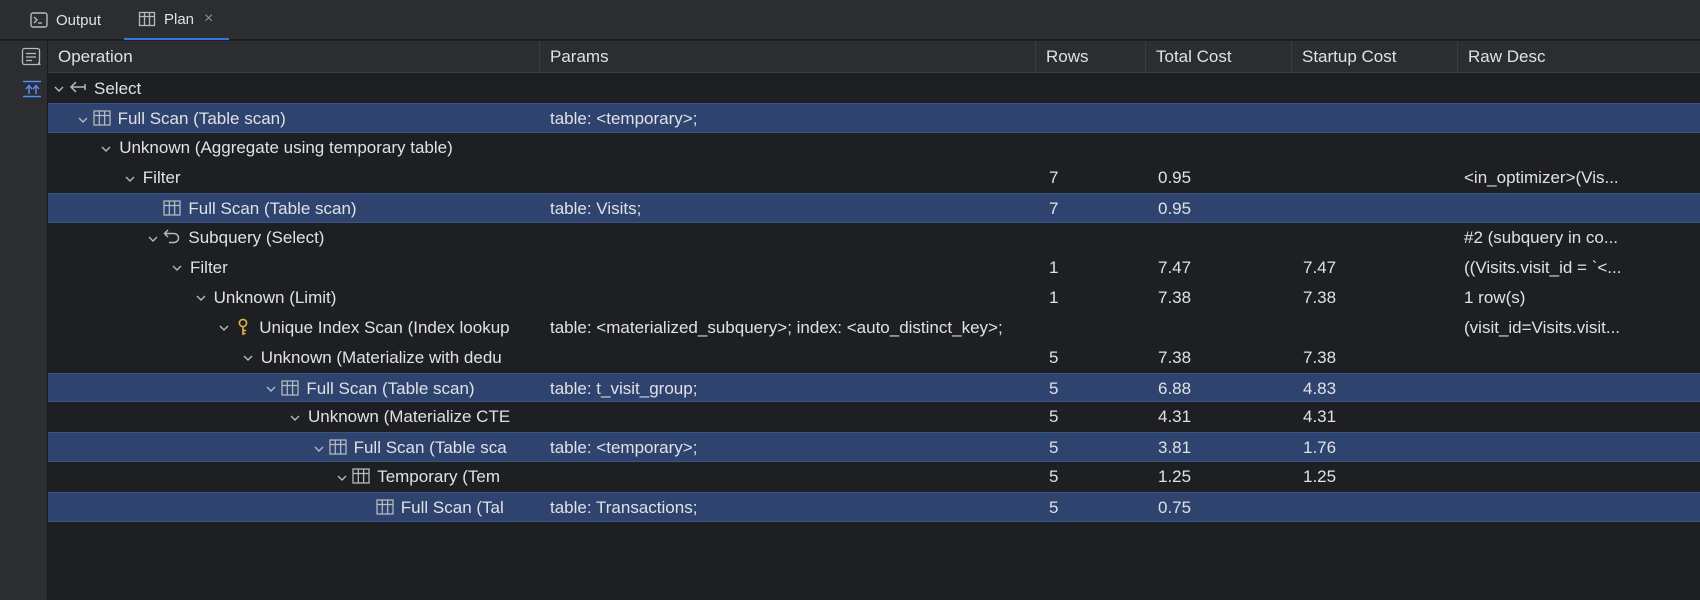 The width and height of the screenshot is (1700, 600). What do you see at coordinates (78, 88) in the screenshot?
I see `back-arrow-icon` at bounding box center [78, 88].